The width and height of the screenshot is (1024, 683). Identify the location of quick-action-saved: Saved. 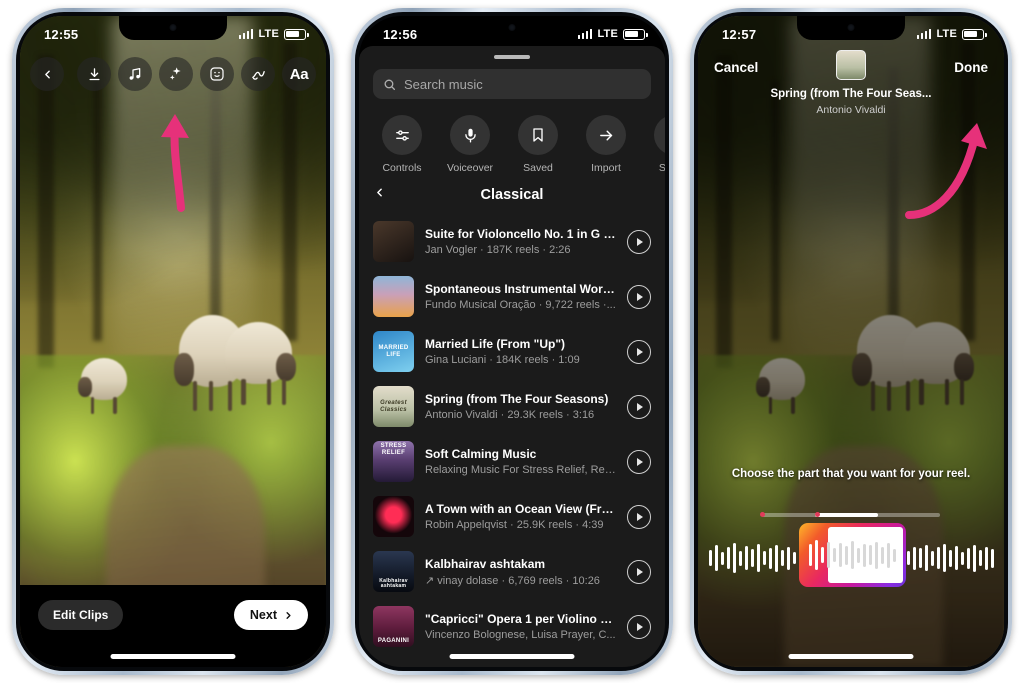
(538, 144).